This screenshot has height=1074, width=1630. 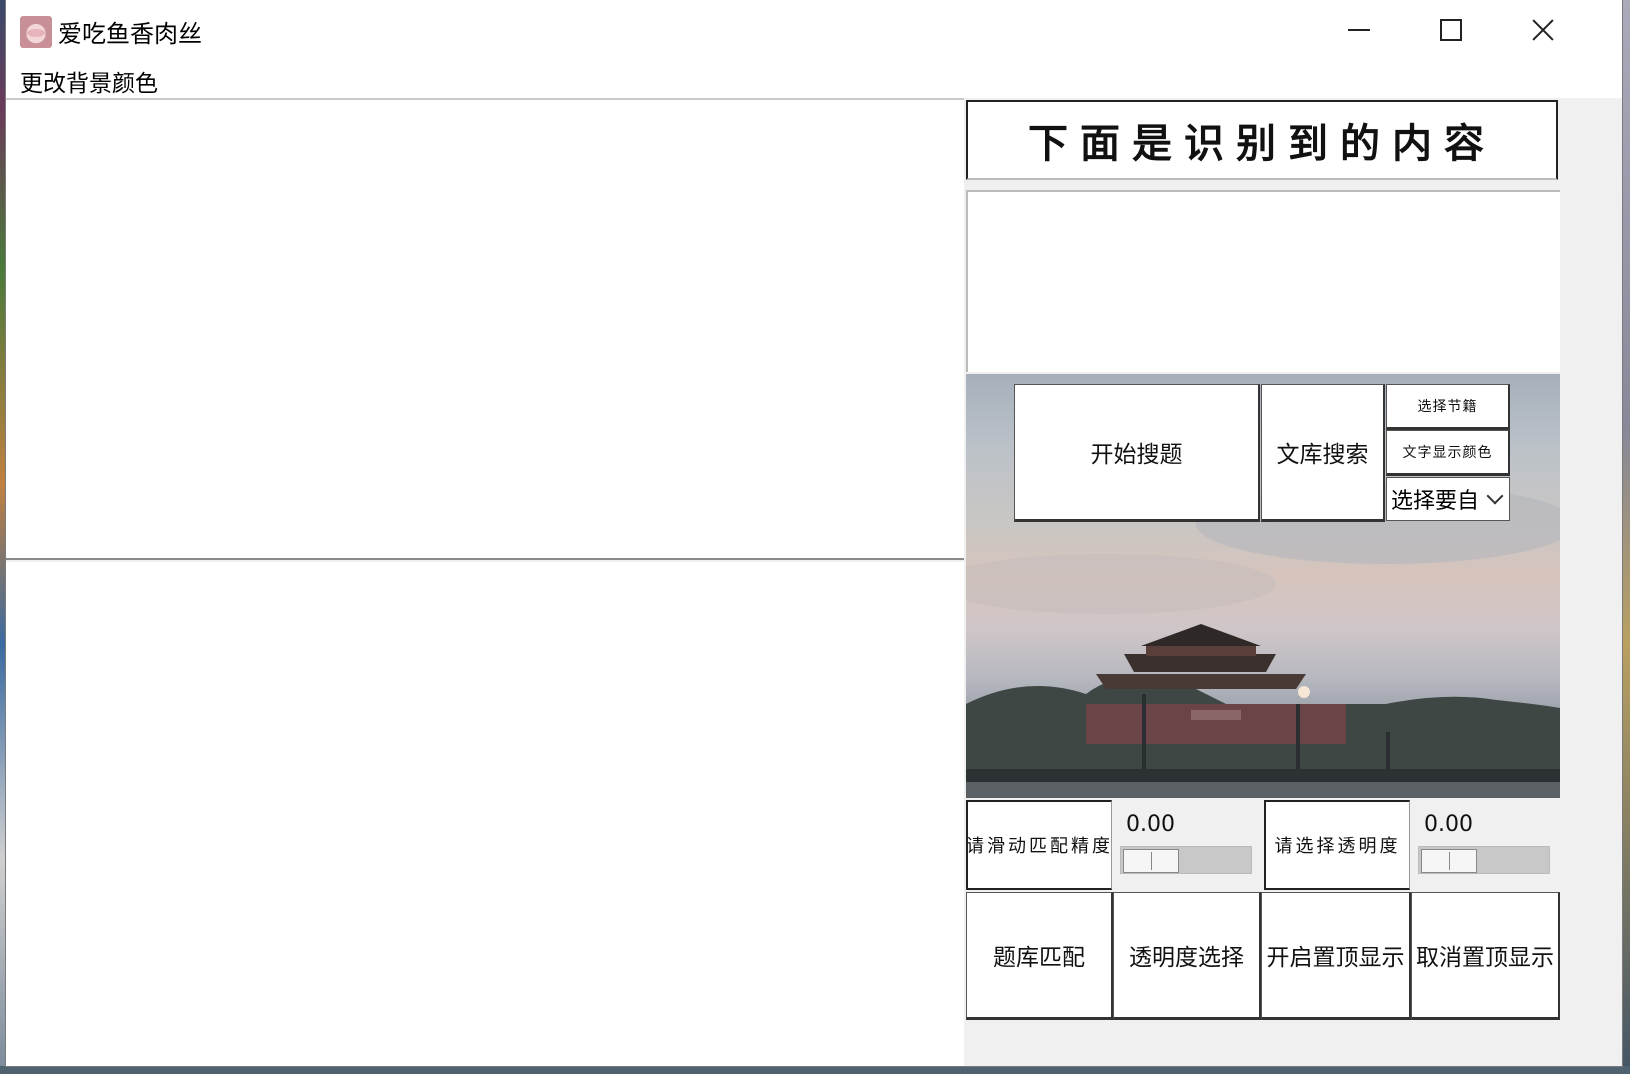 What do you see at coordinates (130, 34) in the screenshot?
I see `window-title: 爱吃鱼香肉丝` at bounding box center [130, 34].